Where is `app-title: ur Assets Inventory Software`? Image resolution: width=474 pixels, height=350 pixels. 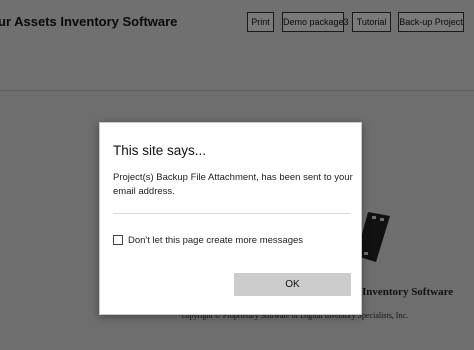
app-title: ur Assets Inventory Software is located at coordinates (89, 21).